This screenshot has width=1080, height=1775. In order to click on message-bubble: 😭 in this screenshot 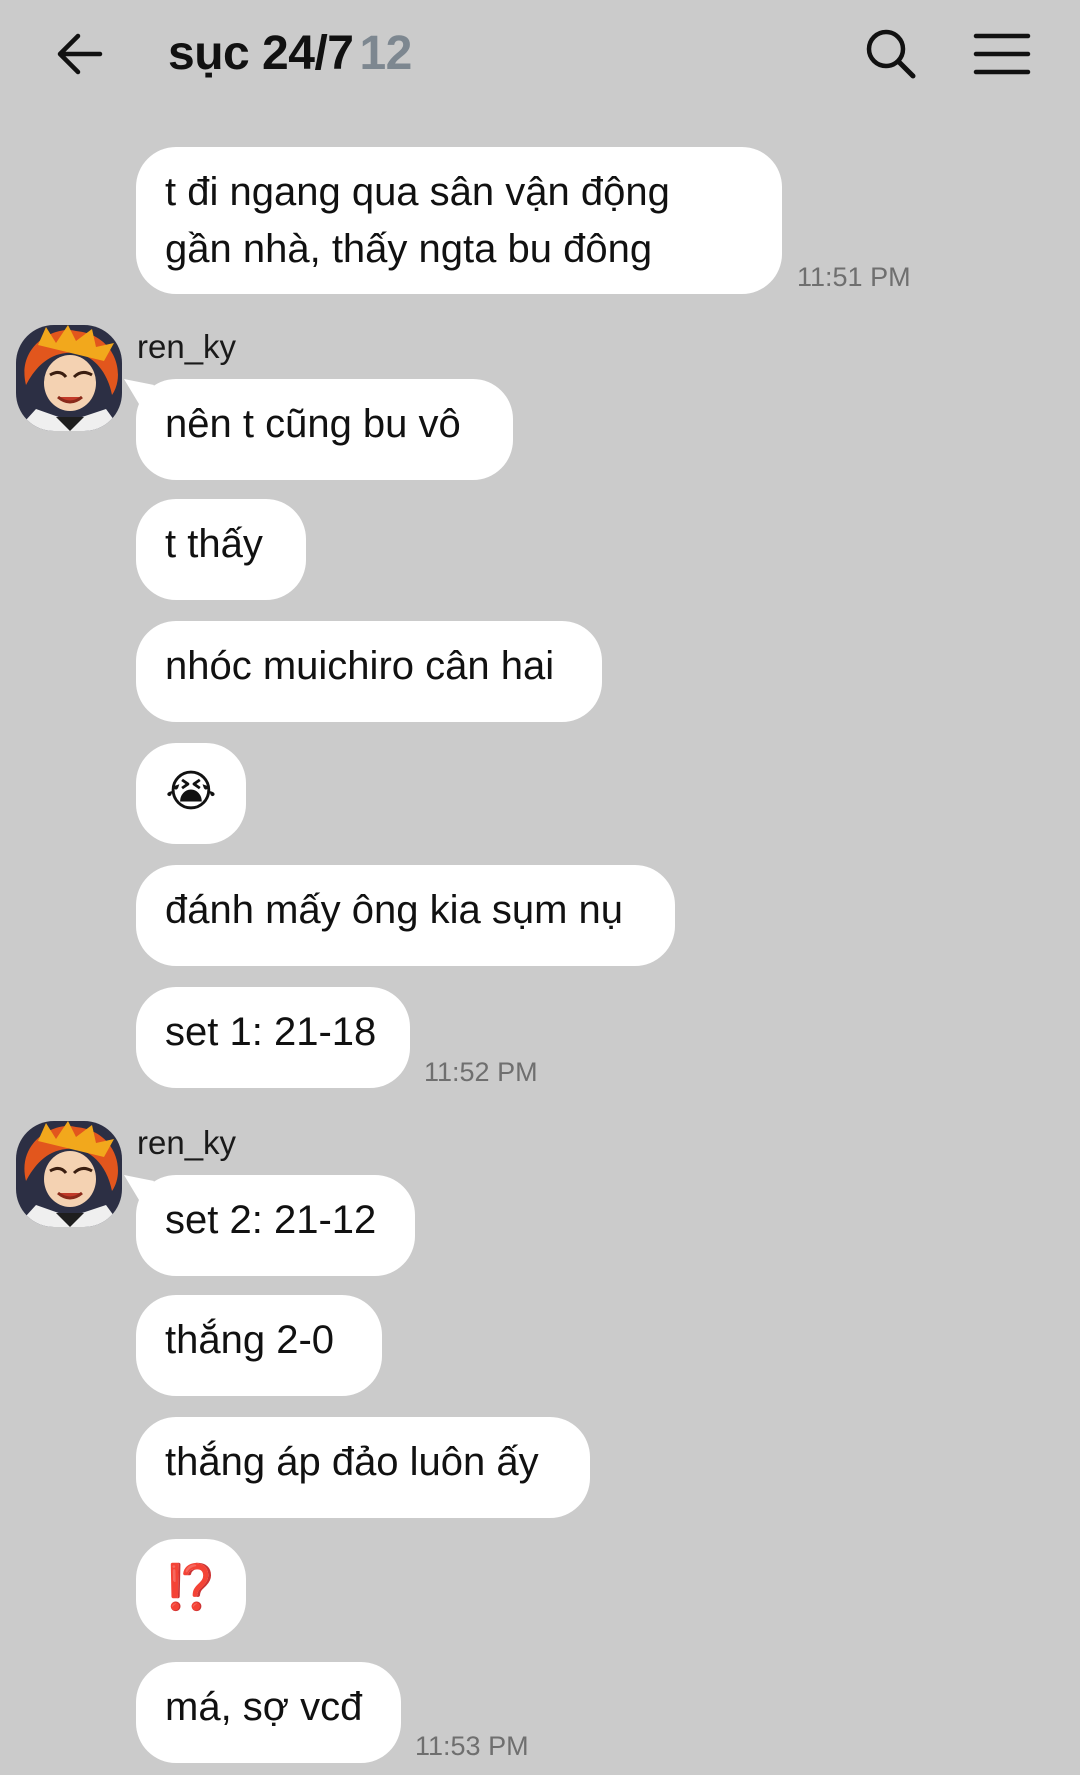, I will do `click(191, 793)`.